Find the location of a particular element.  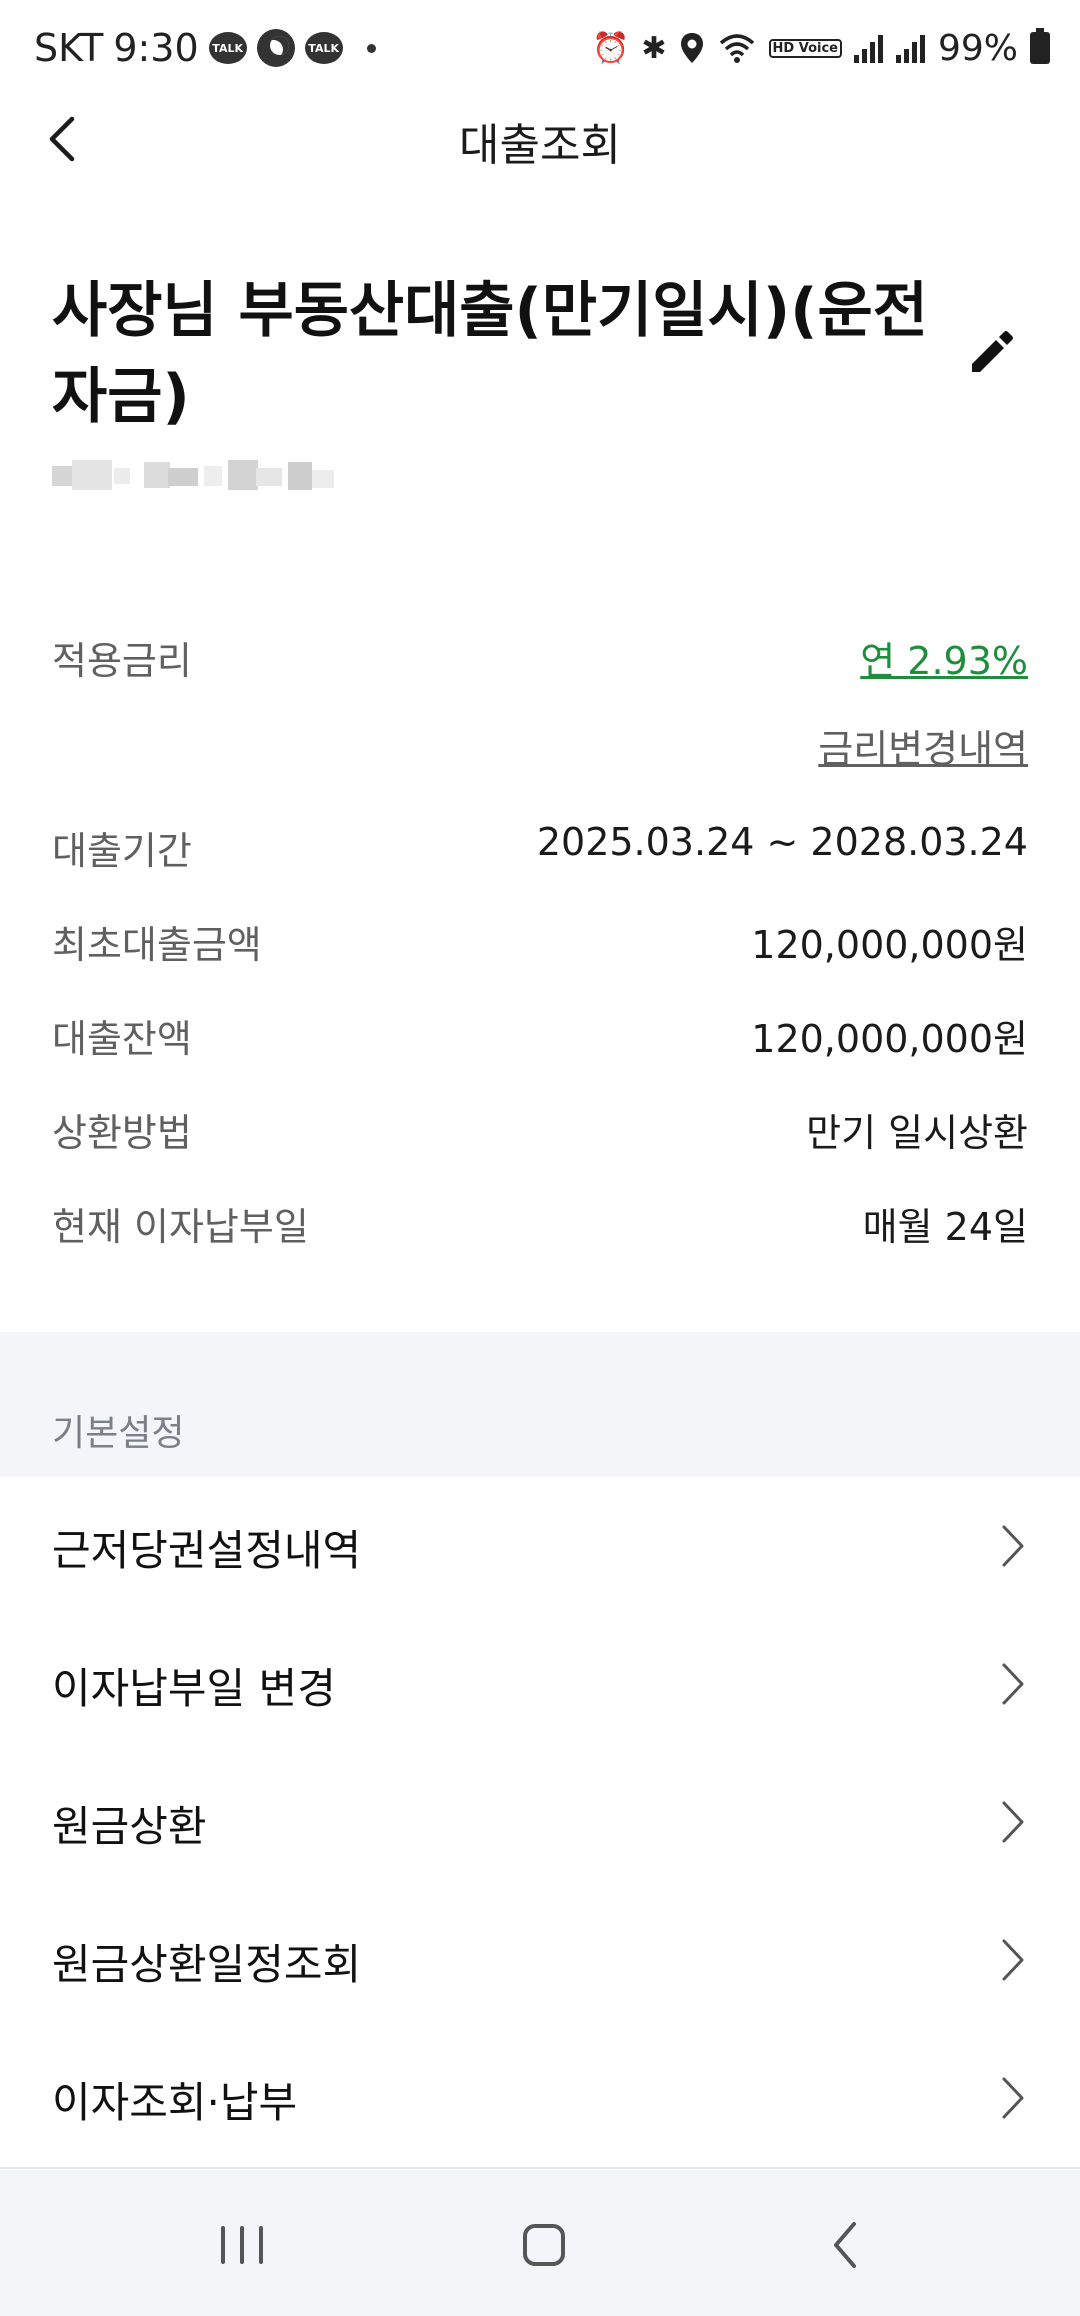

rate-value-link: 연 2.93% is located at coordinates (944, 657).